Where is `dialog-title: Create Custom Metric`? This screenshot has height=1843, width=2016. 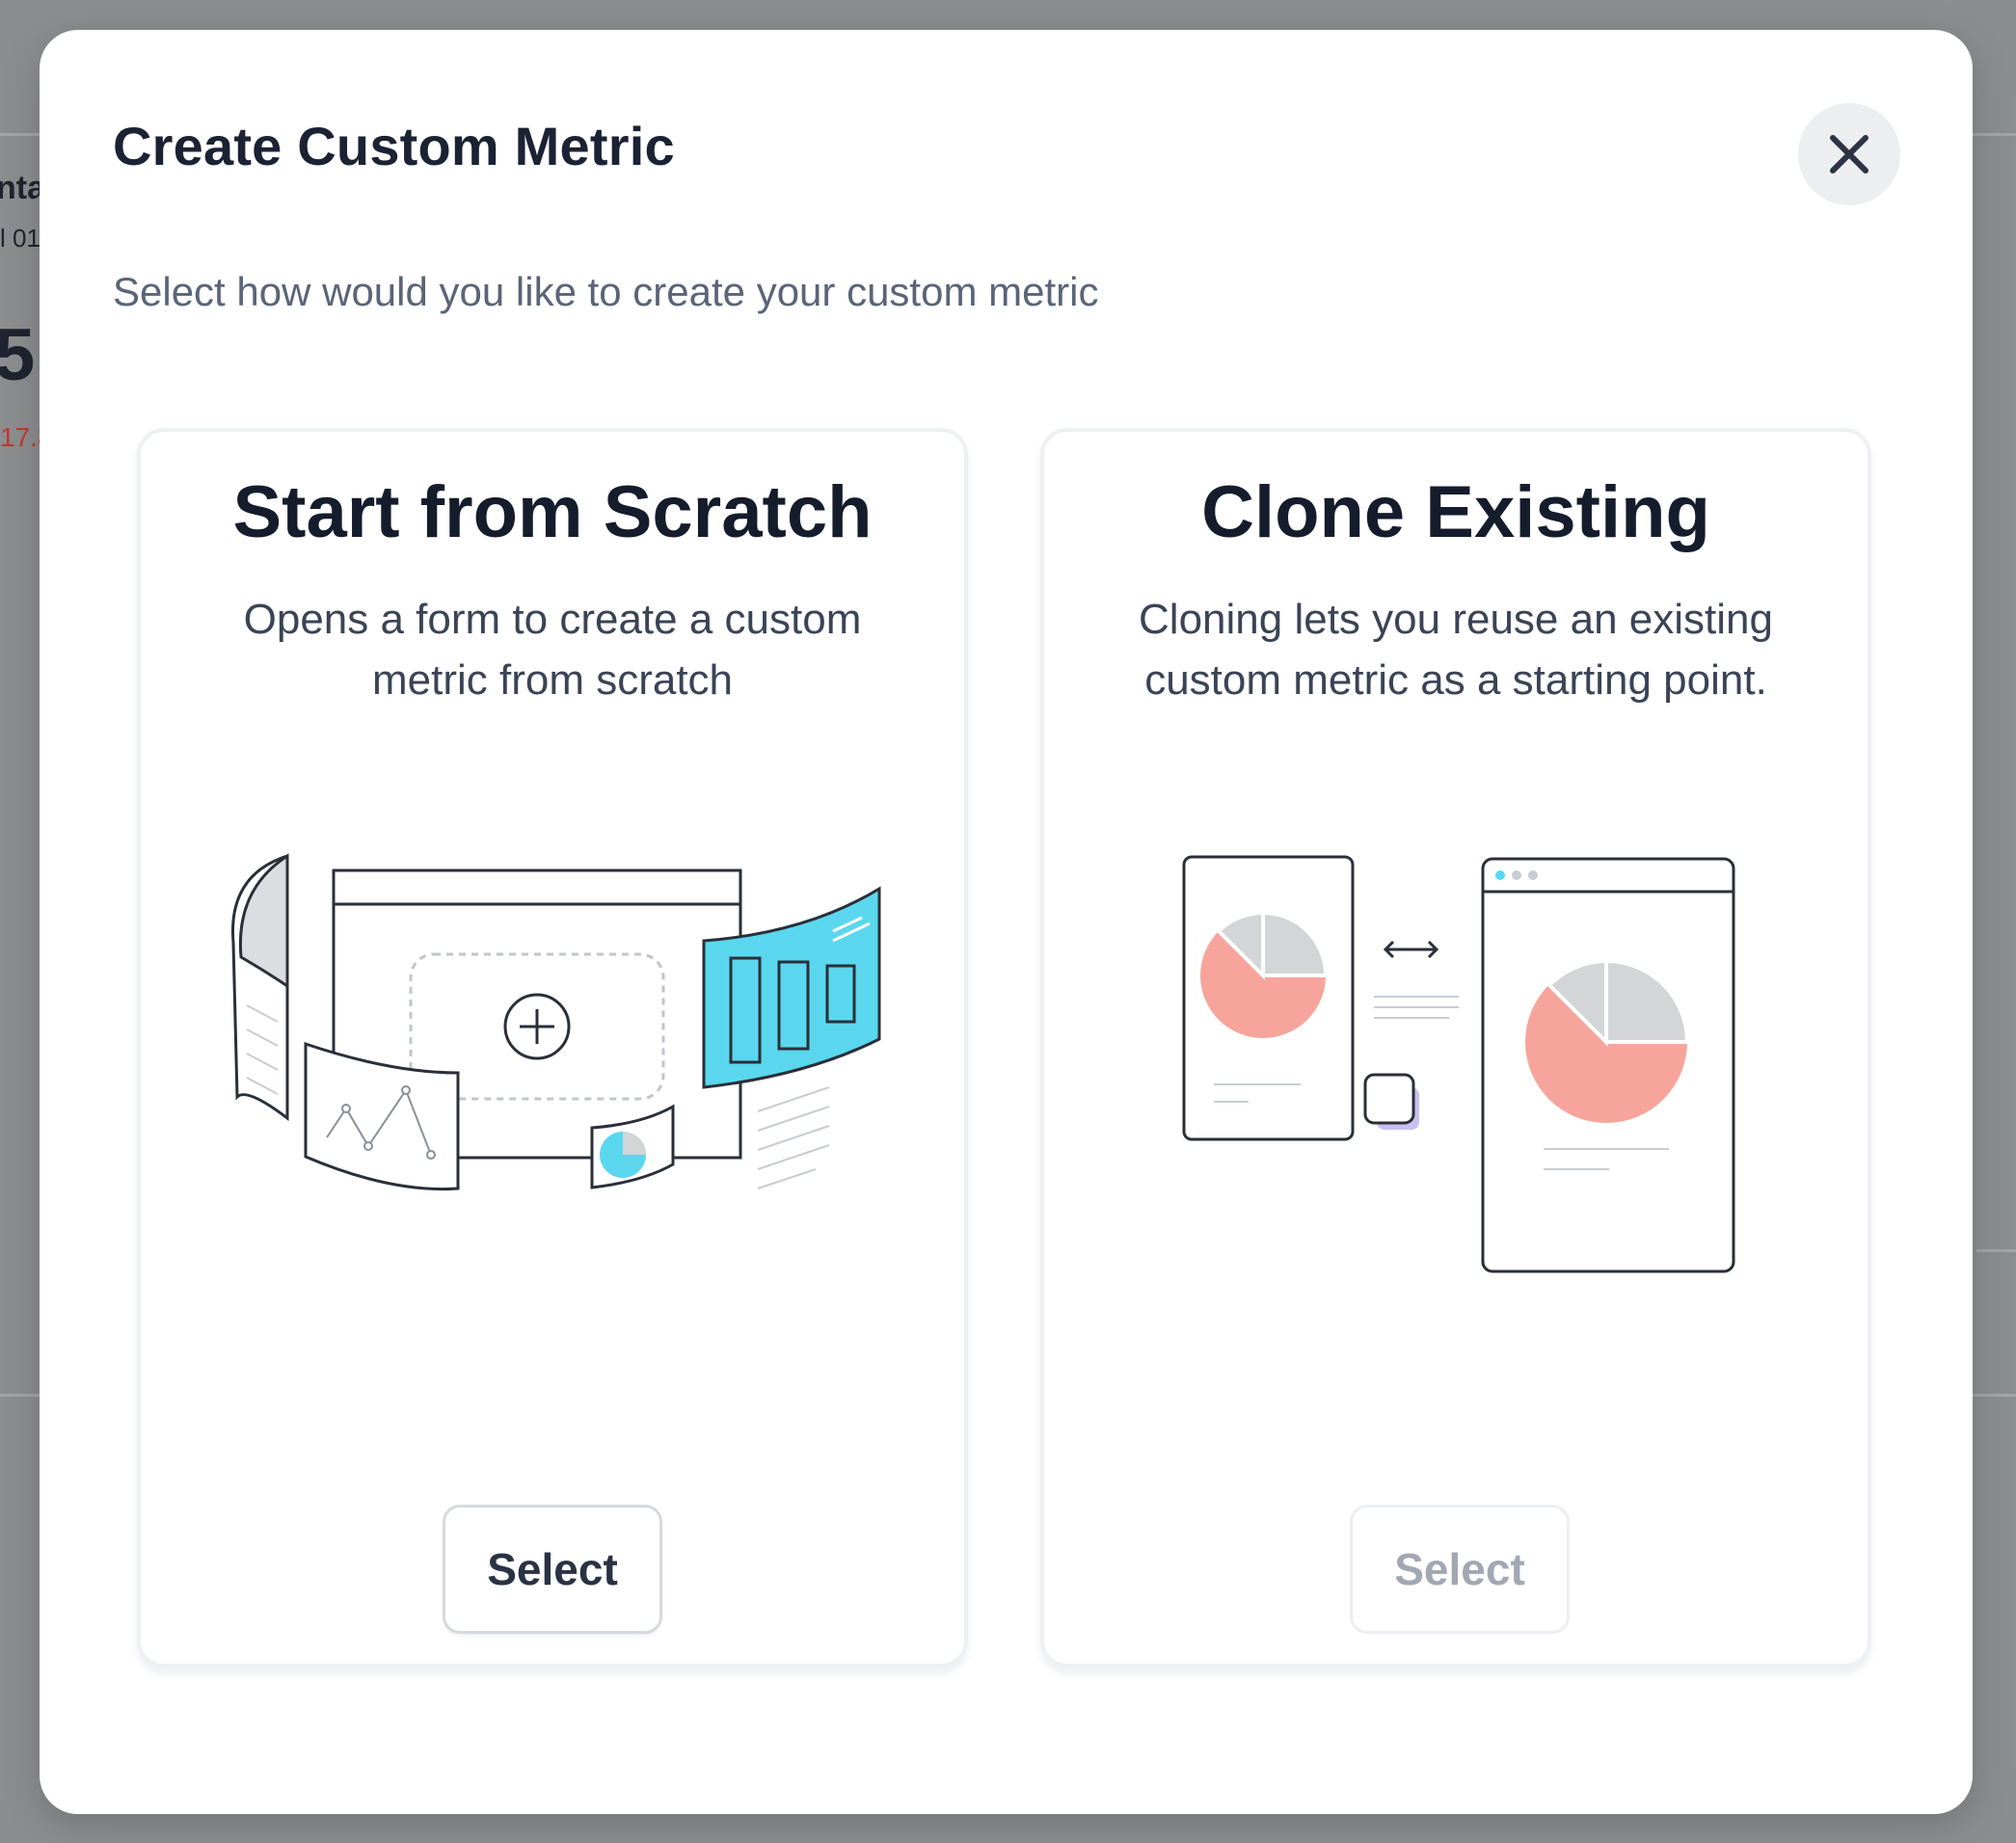
dialog-title: Create Custom Metric is located at coordinates (394, 146).